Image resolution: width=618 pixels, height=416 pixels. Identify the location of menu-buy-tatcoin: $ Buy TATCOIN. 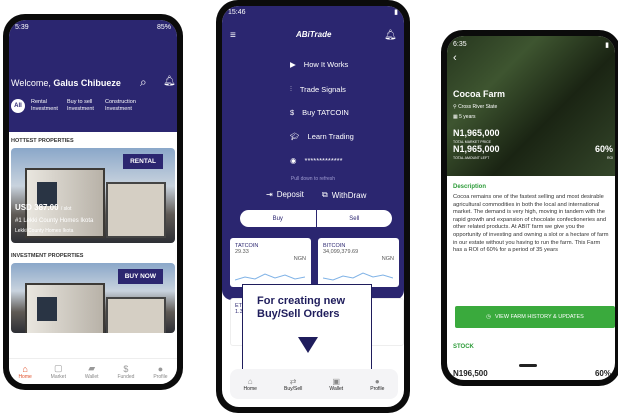
(347, 112).